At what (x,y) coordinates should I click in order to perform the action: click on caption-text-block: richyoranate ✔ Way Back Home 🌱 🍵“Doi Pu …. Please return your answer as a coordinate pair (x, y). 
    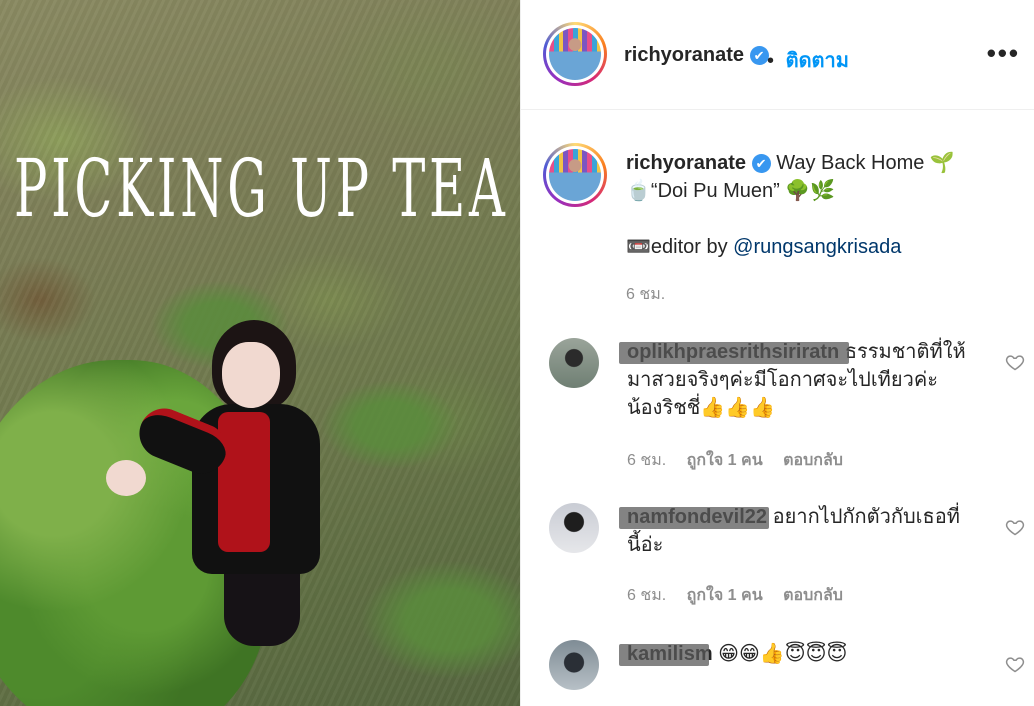
    Looking at the image, I should click on (811, 205).